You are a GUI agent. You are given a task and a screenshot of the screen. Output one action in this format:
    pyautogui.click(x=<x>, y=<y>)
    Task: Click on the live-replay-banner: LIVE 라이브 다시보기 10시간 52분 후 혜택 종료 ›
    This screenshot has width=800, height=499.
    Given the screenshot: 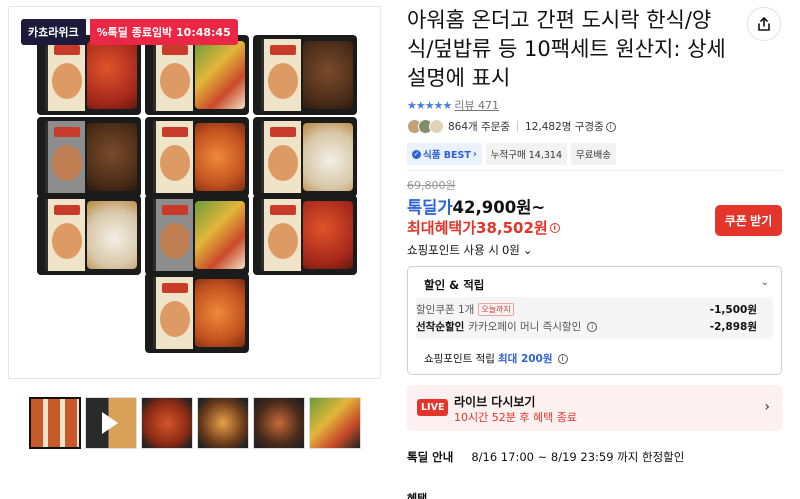 What is the action you would take?
    pyautogui.click(x=594, y=408)
    